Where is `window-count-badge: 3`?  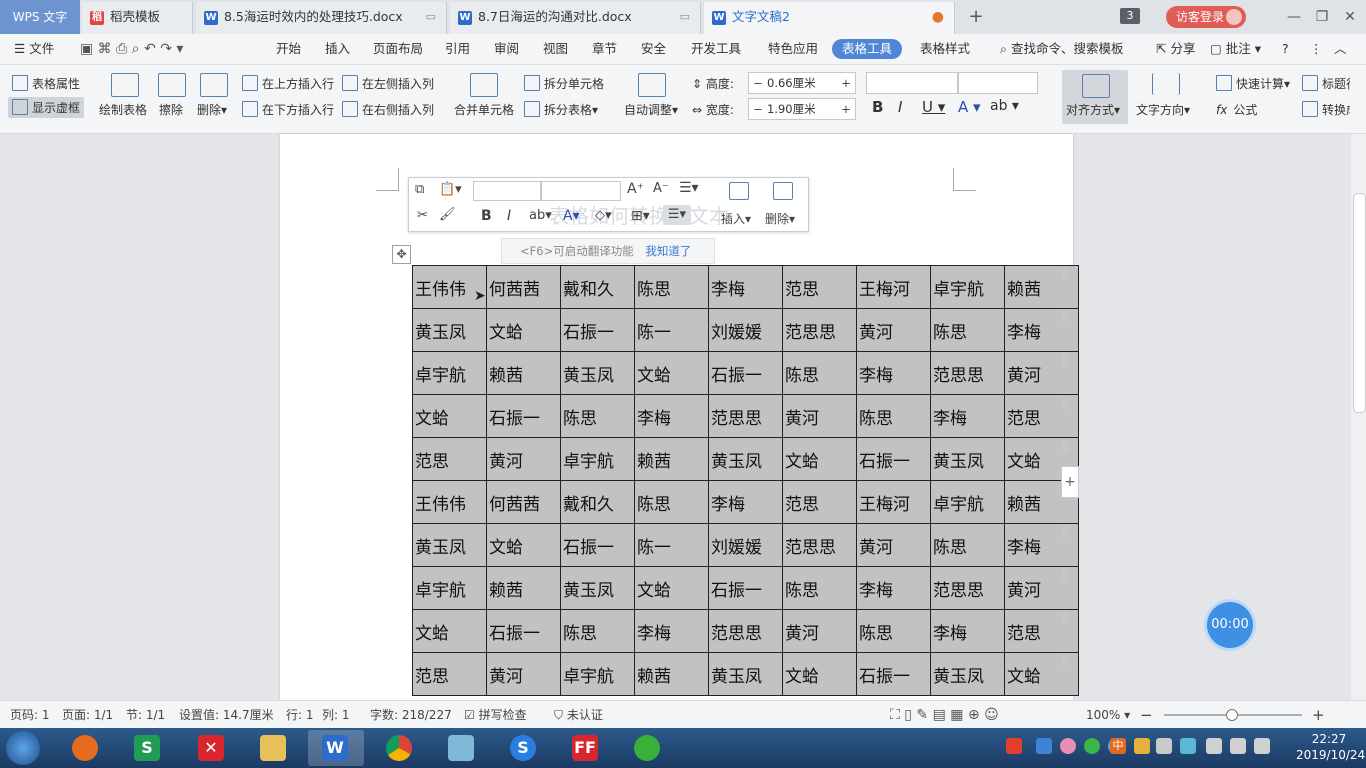
window-count-badge: 3 is located at coordinates (1130, 16).